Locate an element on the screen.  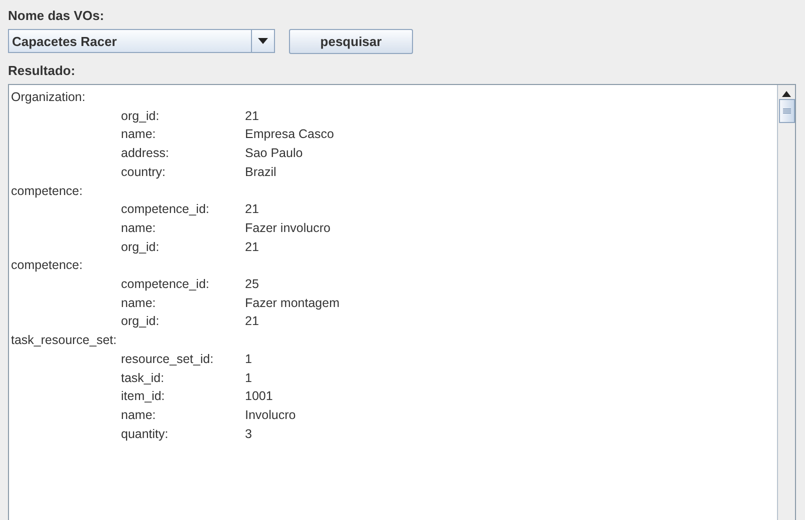
field-key: country: is located at coordinates (183, 172).